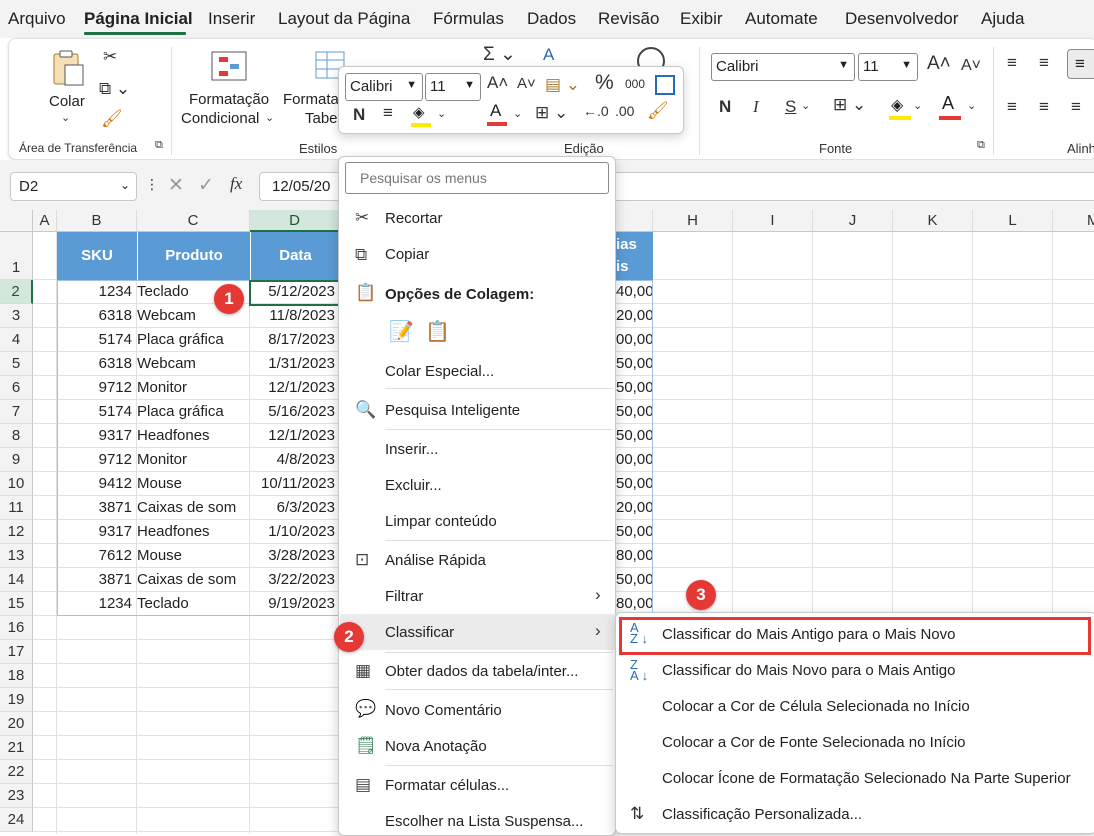  I want to click on autosum-icon: Σ ⌄, so click(499, 54).